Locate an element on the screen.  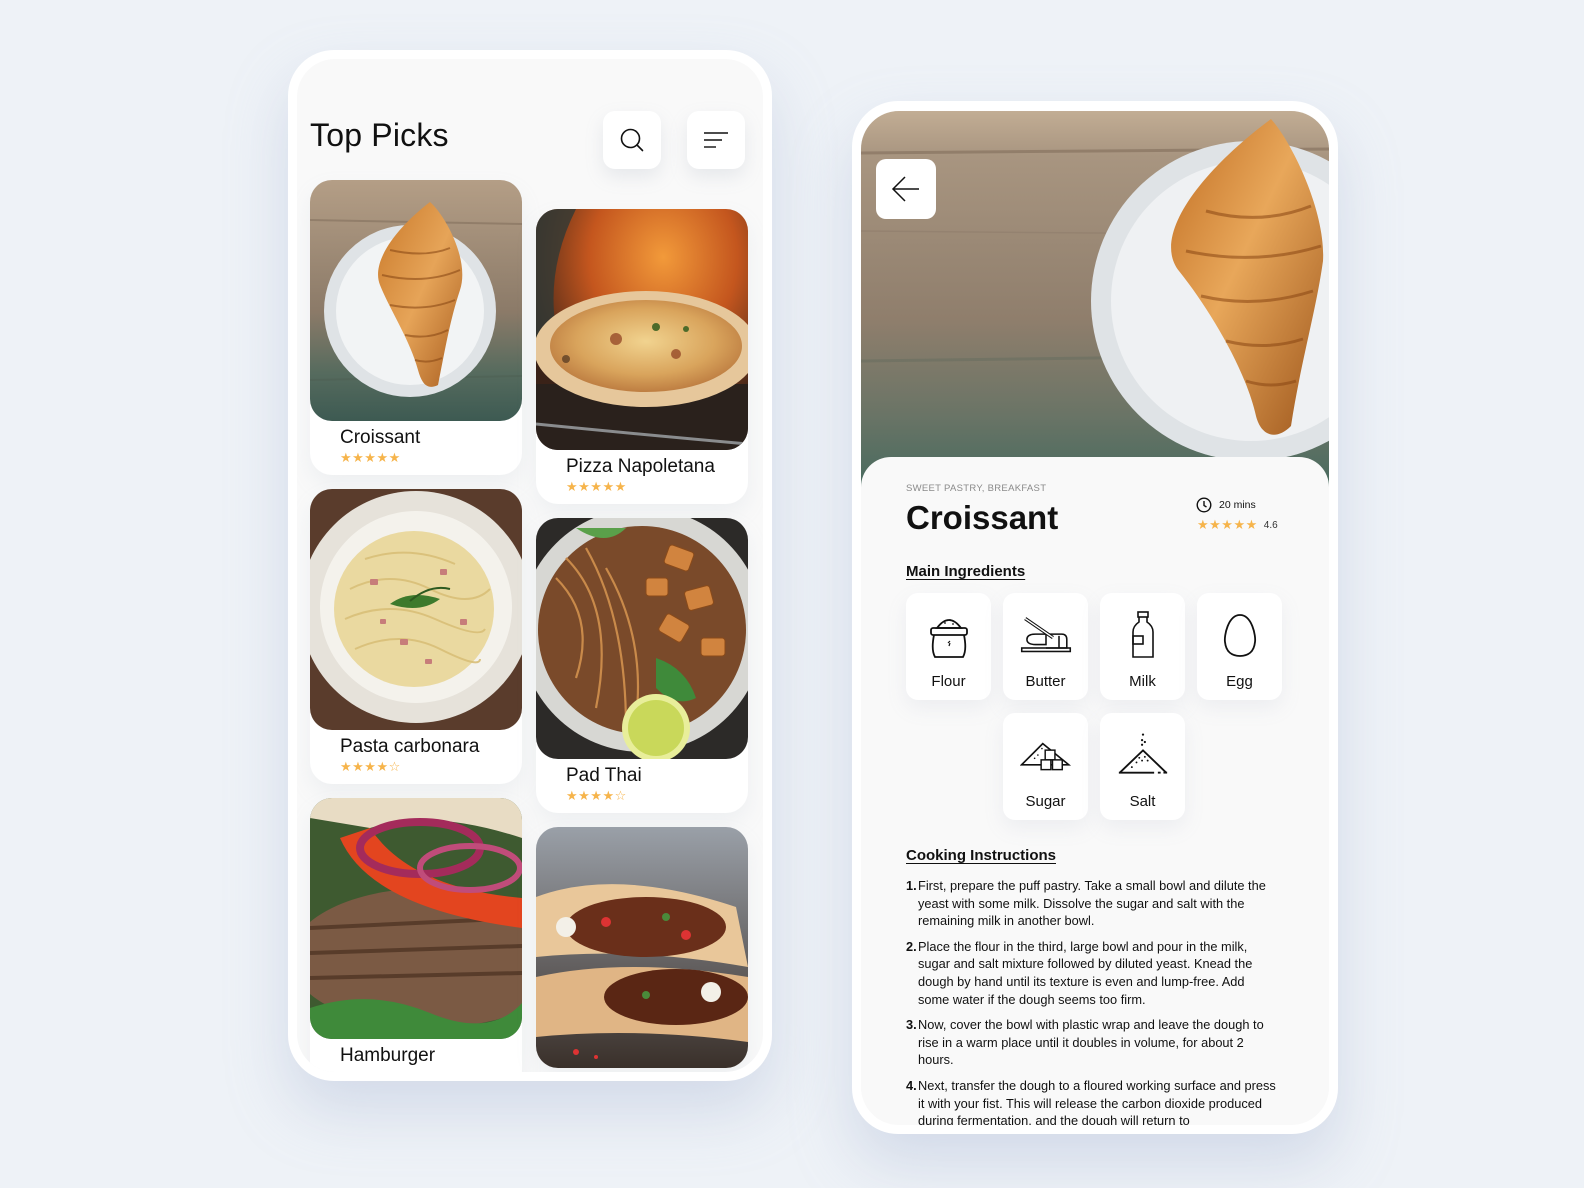
burrito-photo is located at coordinates (642, 947).